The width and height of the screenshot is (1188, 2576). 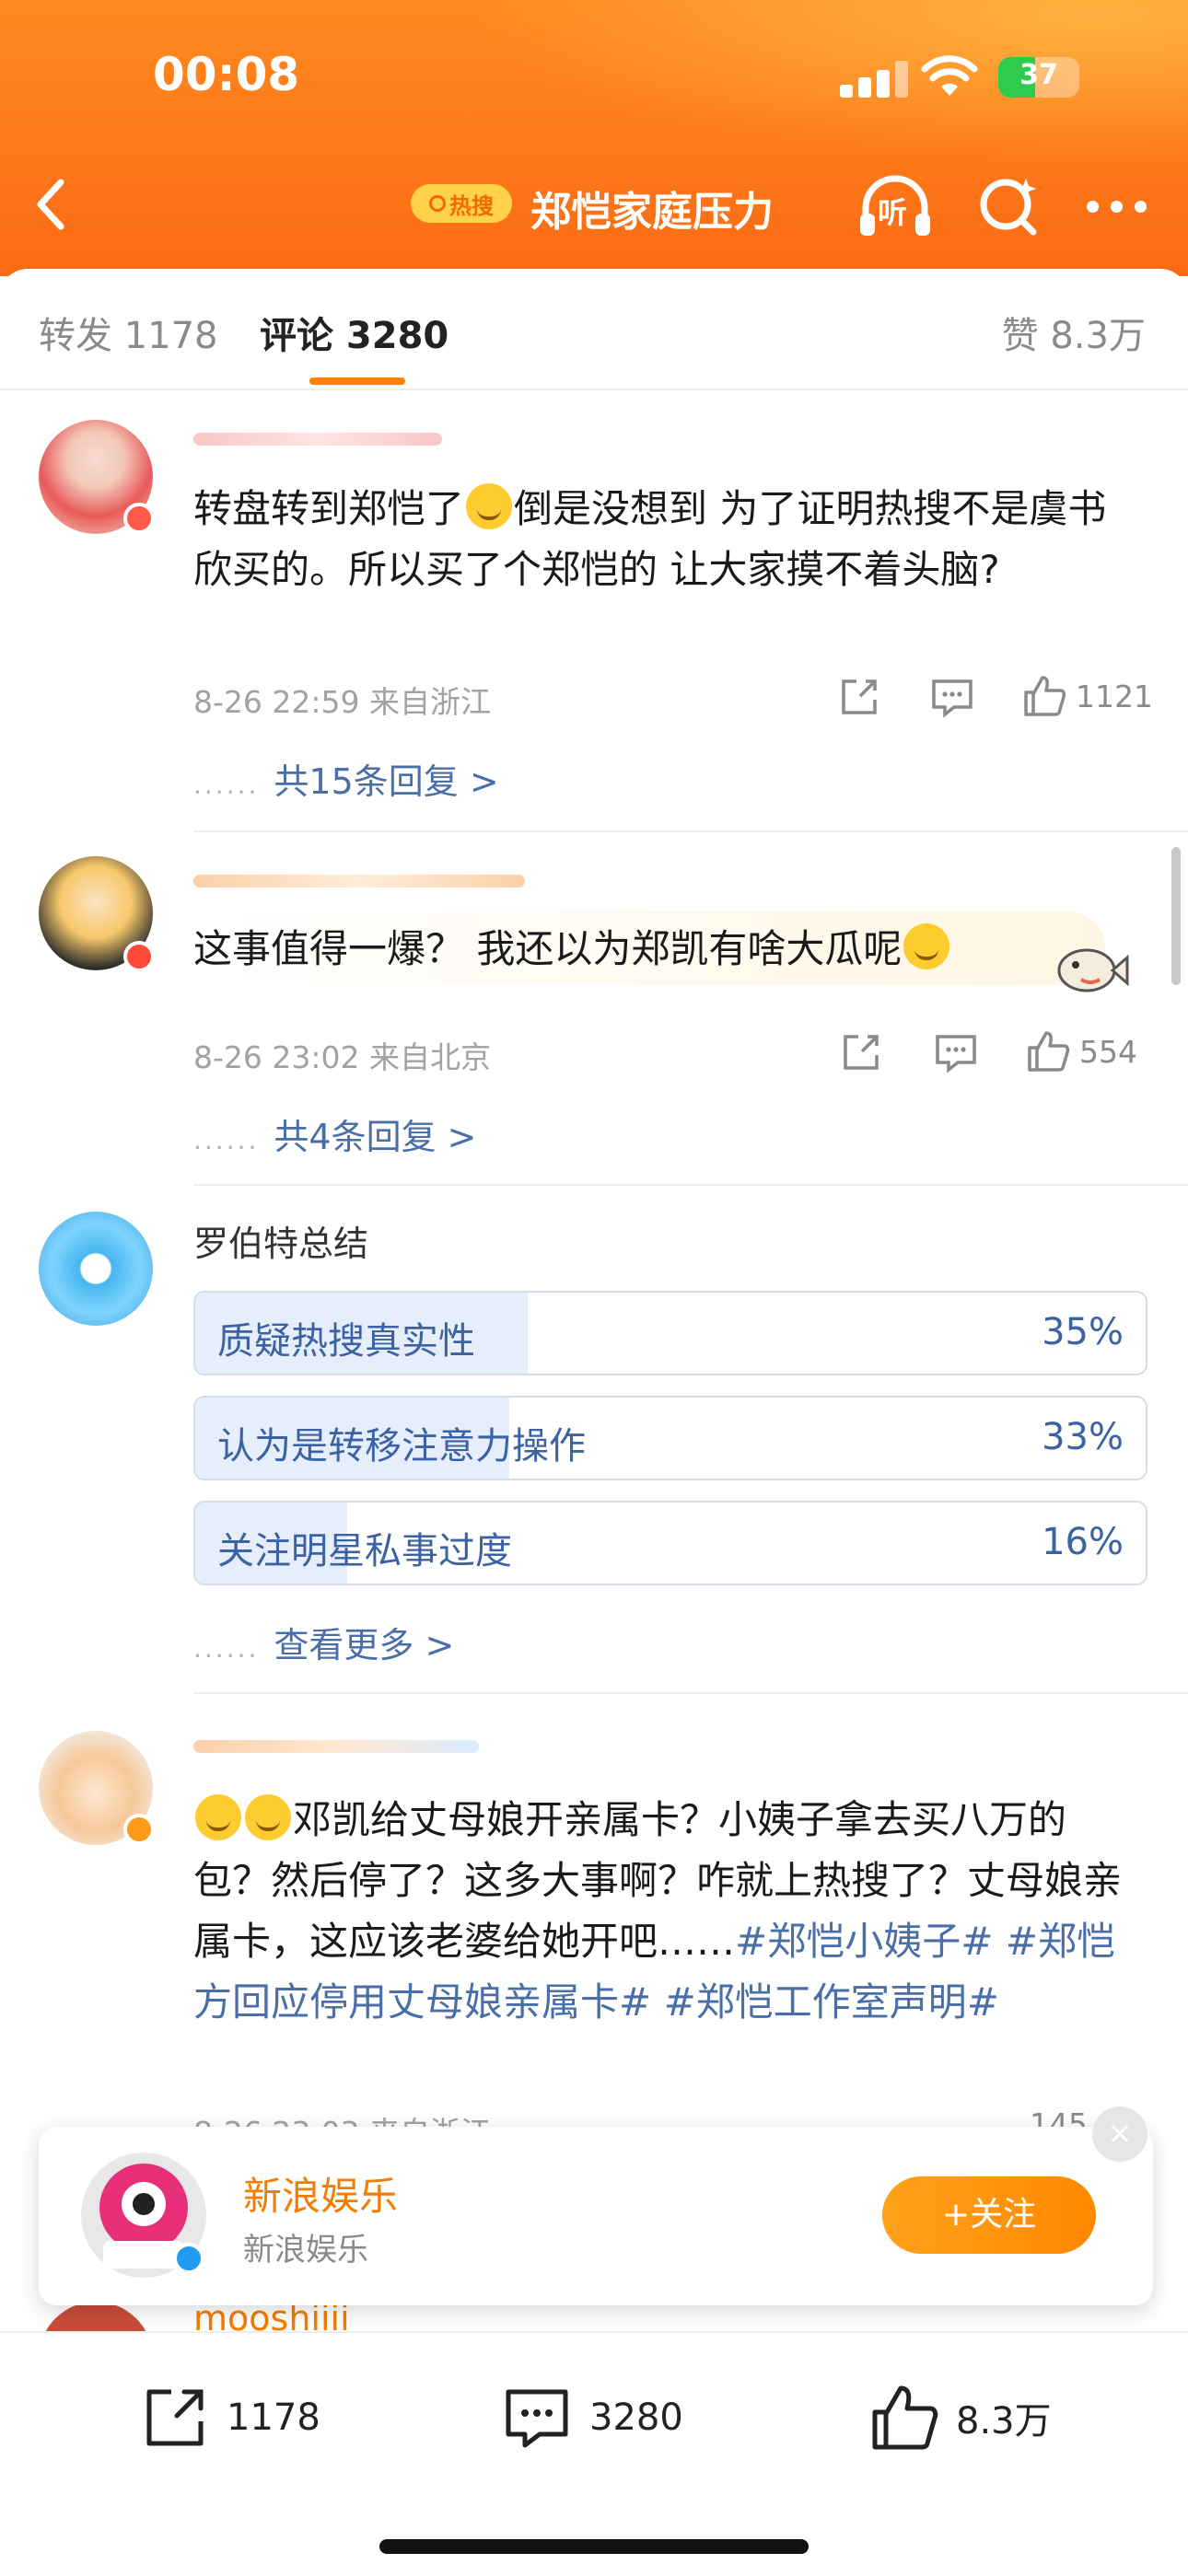 What do you see at coordinates (874, 79) in the screenshot?
I see `cellular-signal-icon` at bounding box center [874, 79].